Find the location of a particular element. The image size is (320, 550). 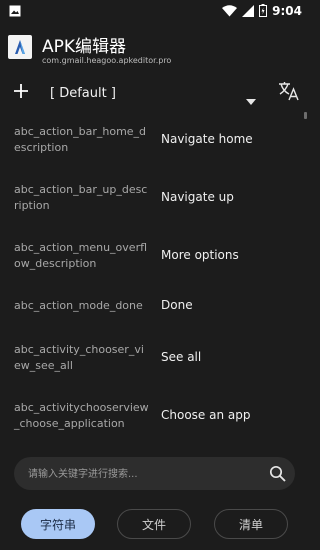

status-time: 9:04 is located at coordinates (287, 11).